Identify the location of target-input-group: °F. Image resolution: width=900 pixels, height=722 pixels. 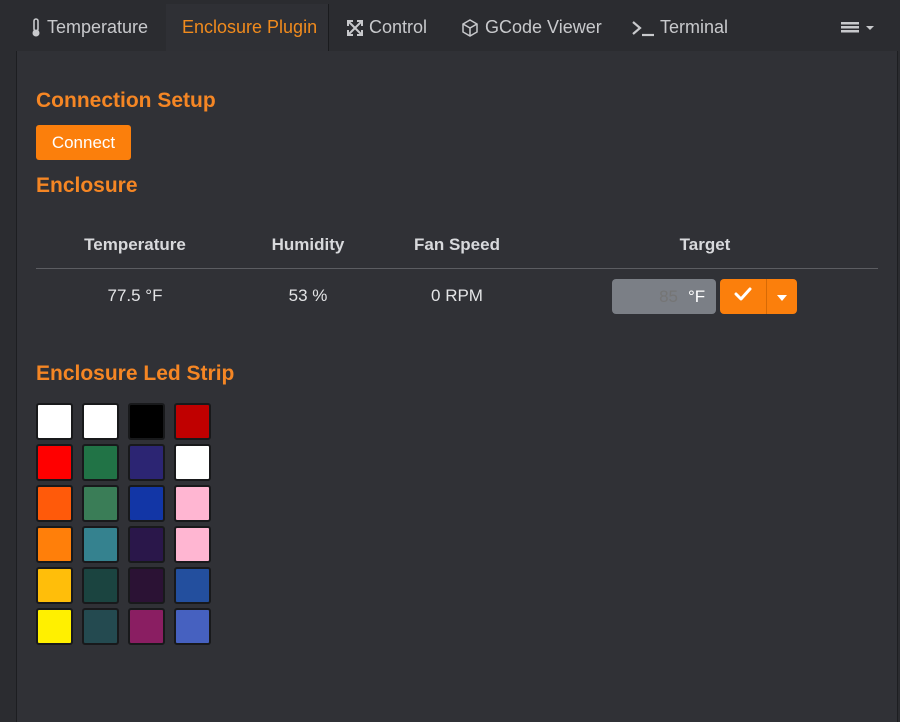
(664, 296).